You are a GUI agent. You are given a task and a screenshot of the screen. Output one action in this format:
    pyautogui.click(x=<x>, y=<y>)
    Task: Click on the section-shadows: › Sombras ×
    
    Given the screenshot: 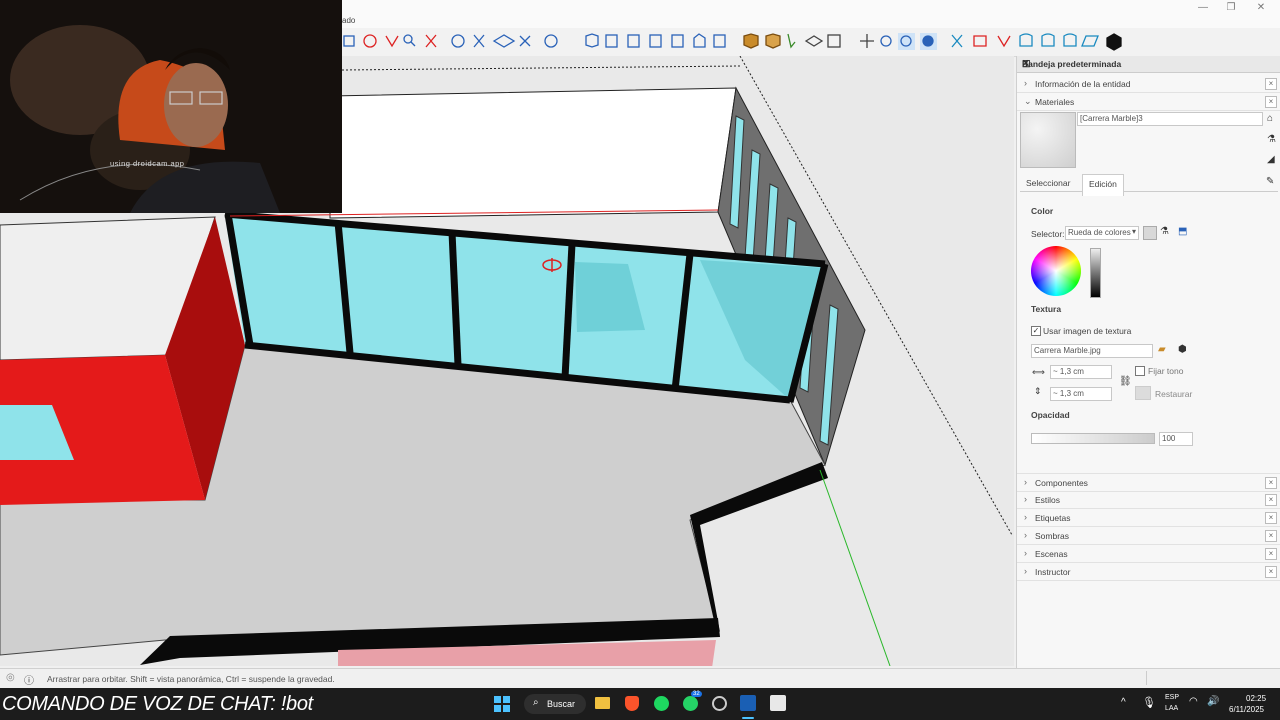 What is the action you would take?
    pyautogui.click(x=1148, y=536)
    